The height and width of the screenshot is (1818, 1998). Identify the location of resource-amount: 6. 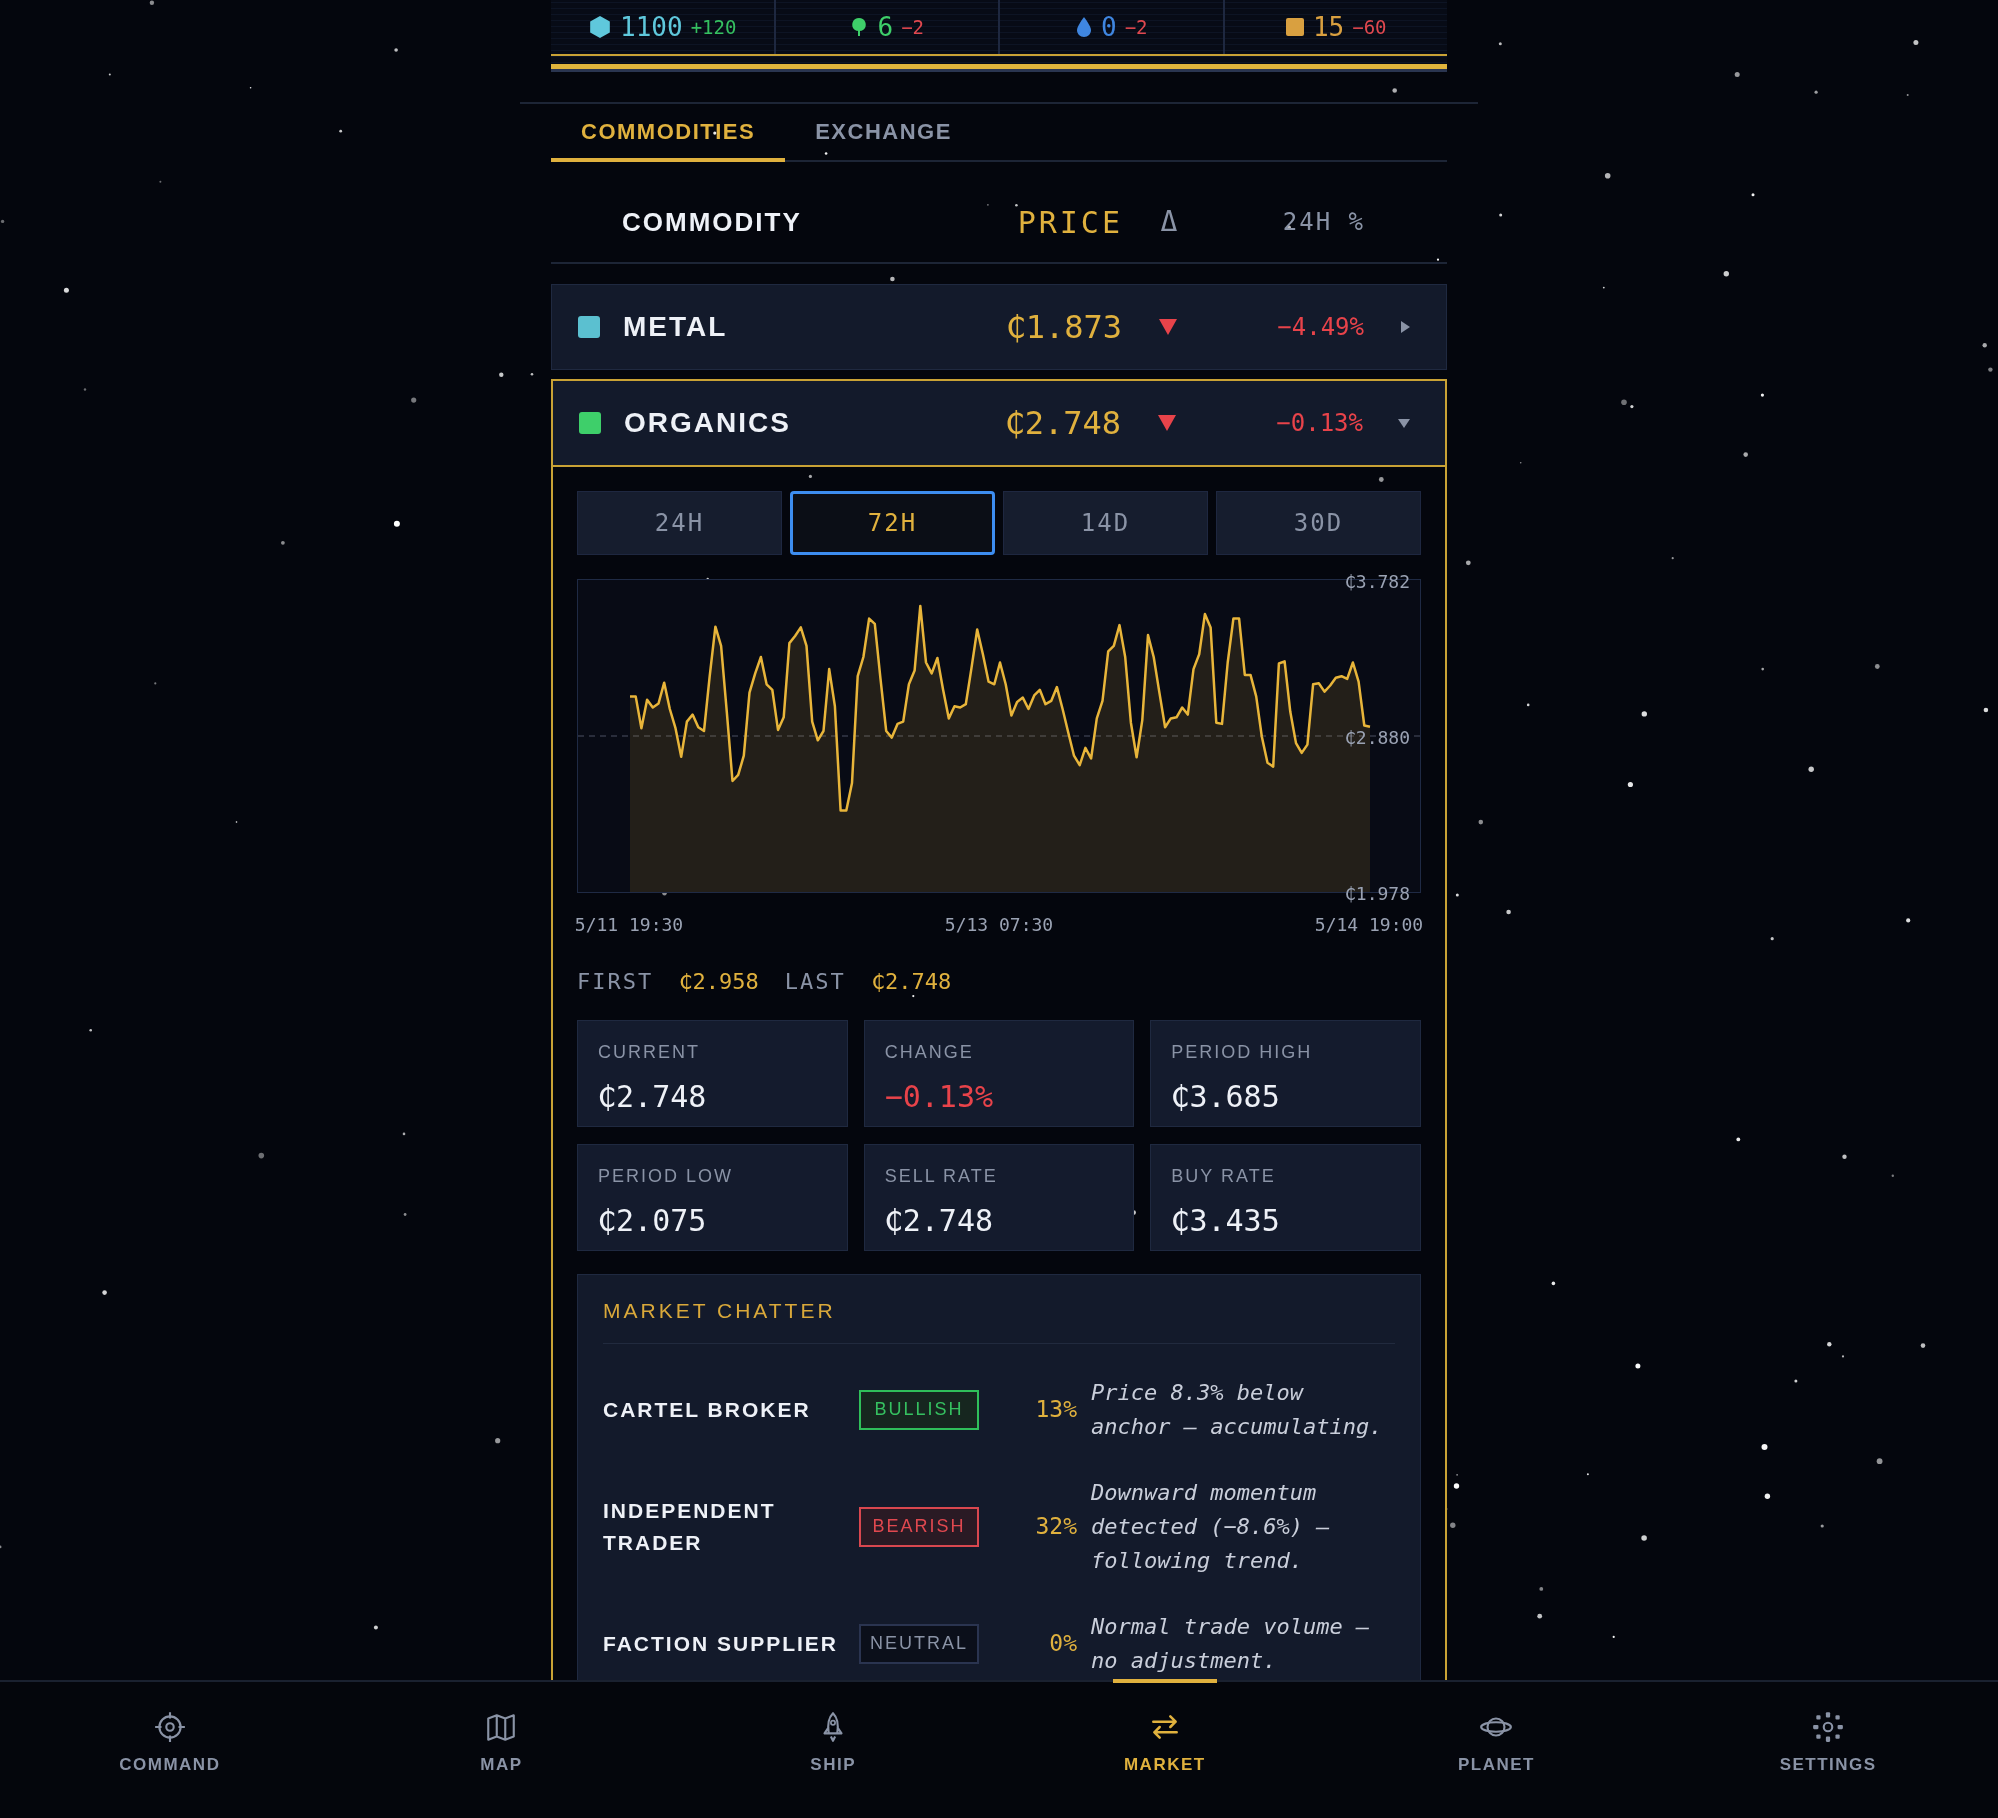
(885, 27).